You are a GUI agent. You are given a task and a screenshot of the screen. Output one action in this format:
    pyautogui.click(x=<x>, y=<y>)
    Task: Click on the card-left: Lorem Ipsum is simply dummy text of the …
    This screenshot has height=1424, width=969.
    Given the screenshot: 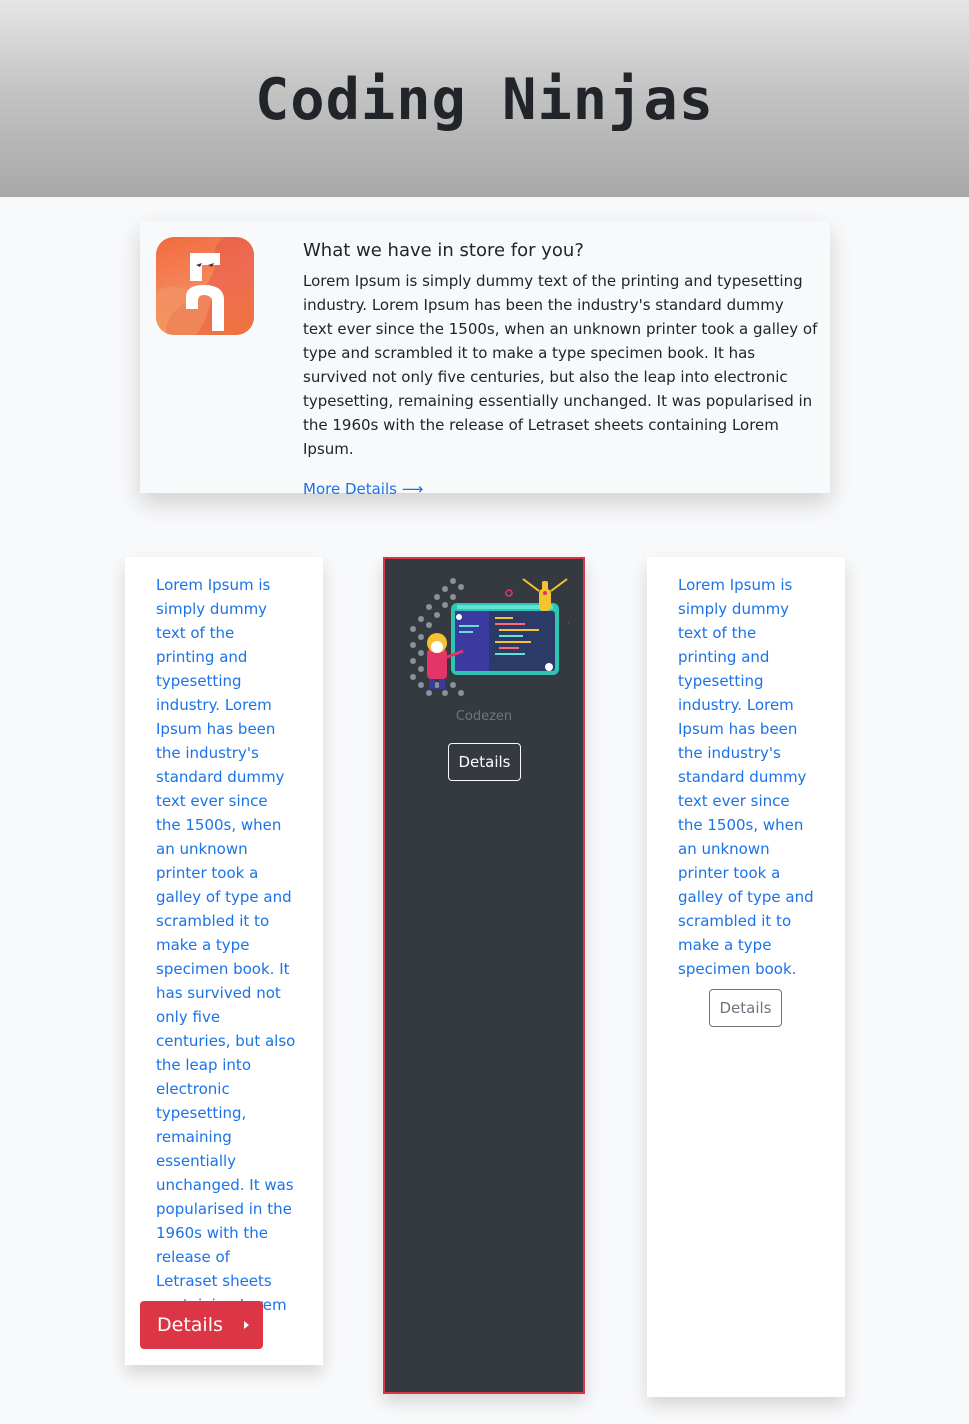 What is the action you would take?
    pyautogui.click(x=224, y=961)
    